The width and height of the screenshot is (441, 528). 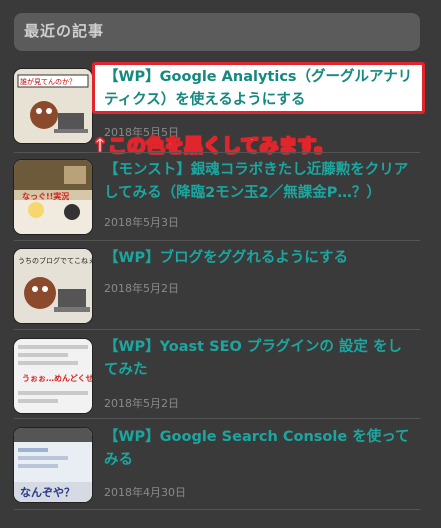 What do you see at coordinates (57, 378) in the screenshot?
I see `thumb-caption: うぉぉ…めんどくせぇ！` at bounding box center [57, 378].